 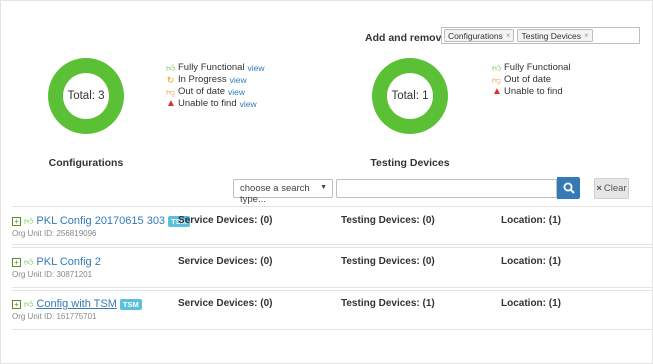 I want to click on config-link: PKL Config 2, so click(x=68, y=262).